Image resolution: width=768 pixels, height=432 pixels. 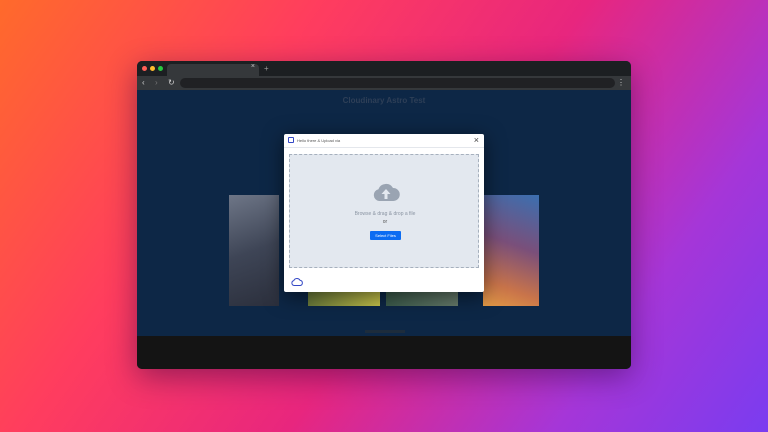 I want to click on drop-instructions: Browse & drag & drop a file, so click(x=385, y=214).